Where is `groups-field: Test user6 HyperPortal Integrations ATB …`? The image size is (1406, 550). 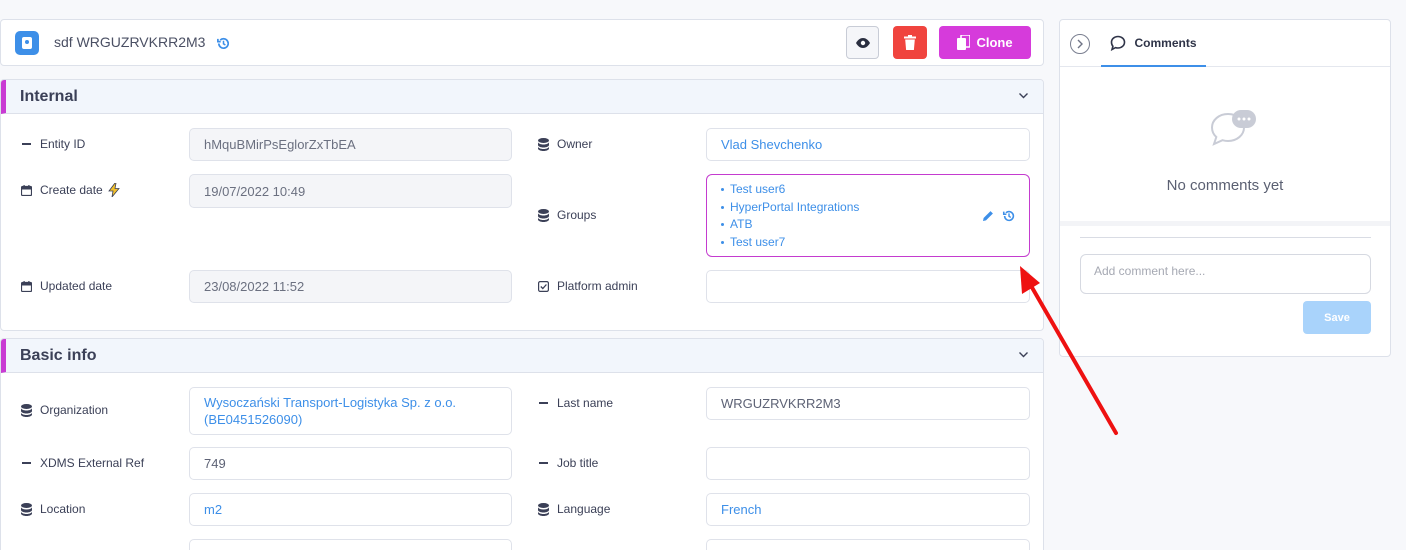 groups-field: Test user6 HyperPortal Integrations ATB … is located at coordinates (868, 215).